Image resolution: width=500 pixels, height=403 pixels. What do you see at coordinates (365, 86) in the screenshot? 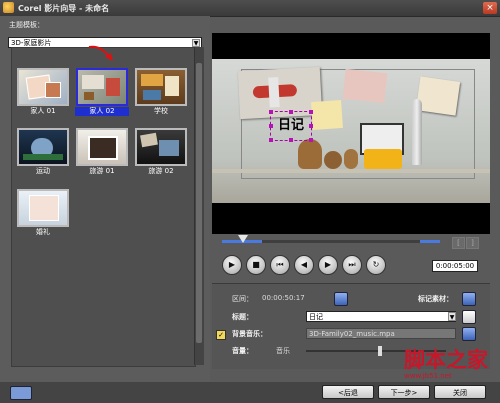
I see `heart-photo` at bounding box center [365, 86].